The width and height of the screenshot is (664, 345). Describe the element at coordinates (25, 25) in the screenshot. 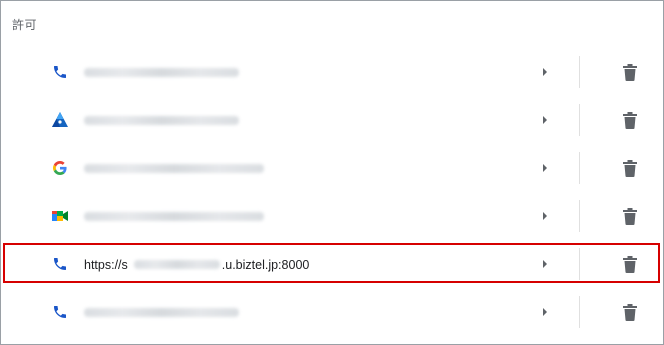

I see `section-label-allowed: 許可` at that location.